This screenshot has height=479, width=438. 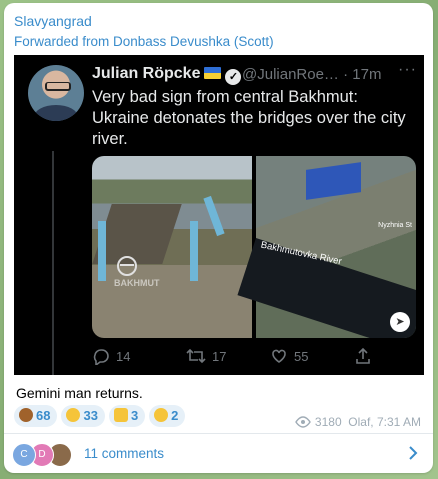 What do you see at coordinates (279, 356) in the screenshot?
I see `heart-icon` at bounding box center [279, 356].